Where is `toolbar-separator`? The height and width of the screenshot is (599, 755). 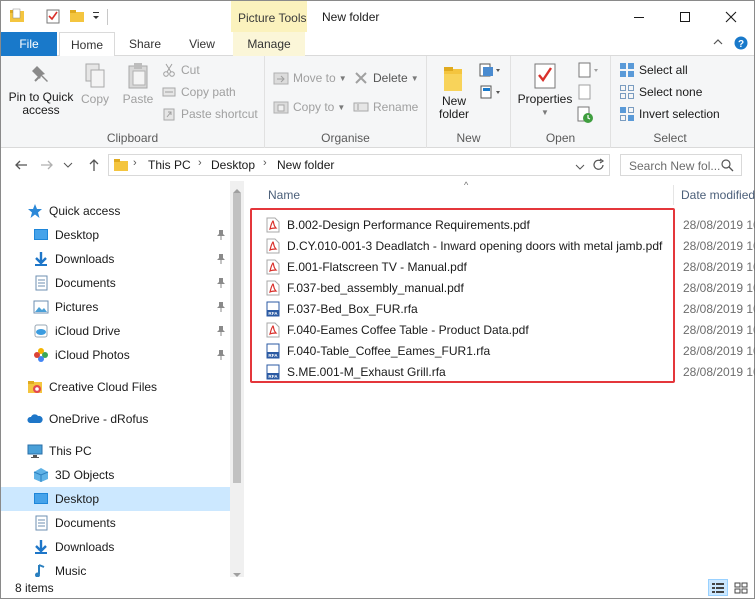
toolbar-separator is located at coordinates (107, 17).